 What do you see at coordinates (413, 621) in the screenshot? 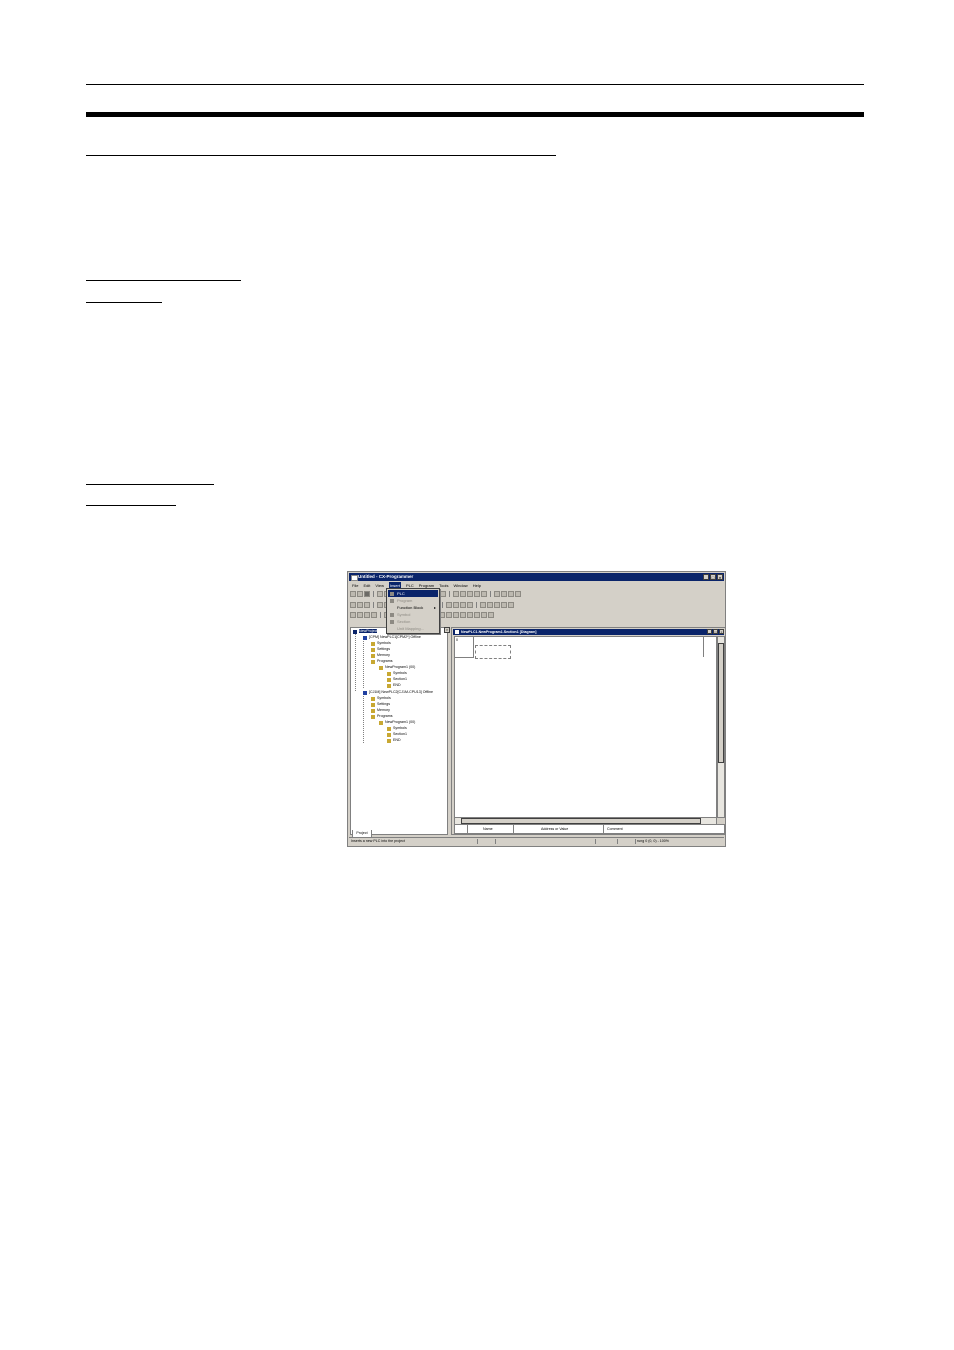
I see `menu-item-section: Section` at bounding box center [413, 621].